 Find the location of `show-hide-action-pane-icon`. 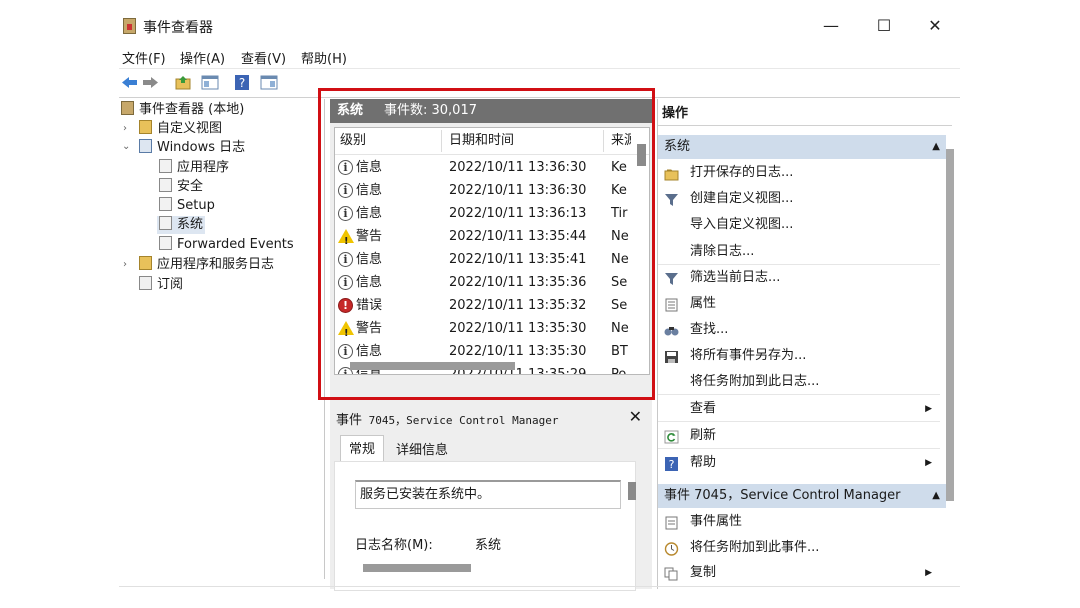

show-hide-action-pane-icon is located at coordinates (269, 82).